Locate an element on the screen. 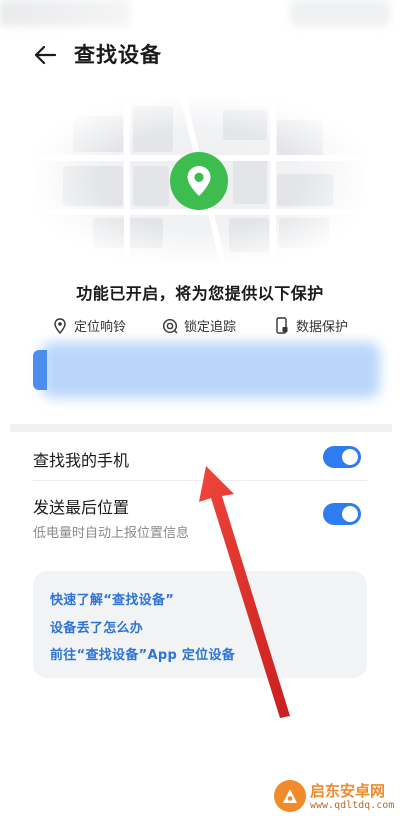 This screenshot has height=816, width=400. protection-info-title: 功能已开启，将为您提供以下保护 is located at coordinates (200, 293).